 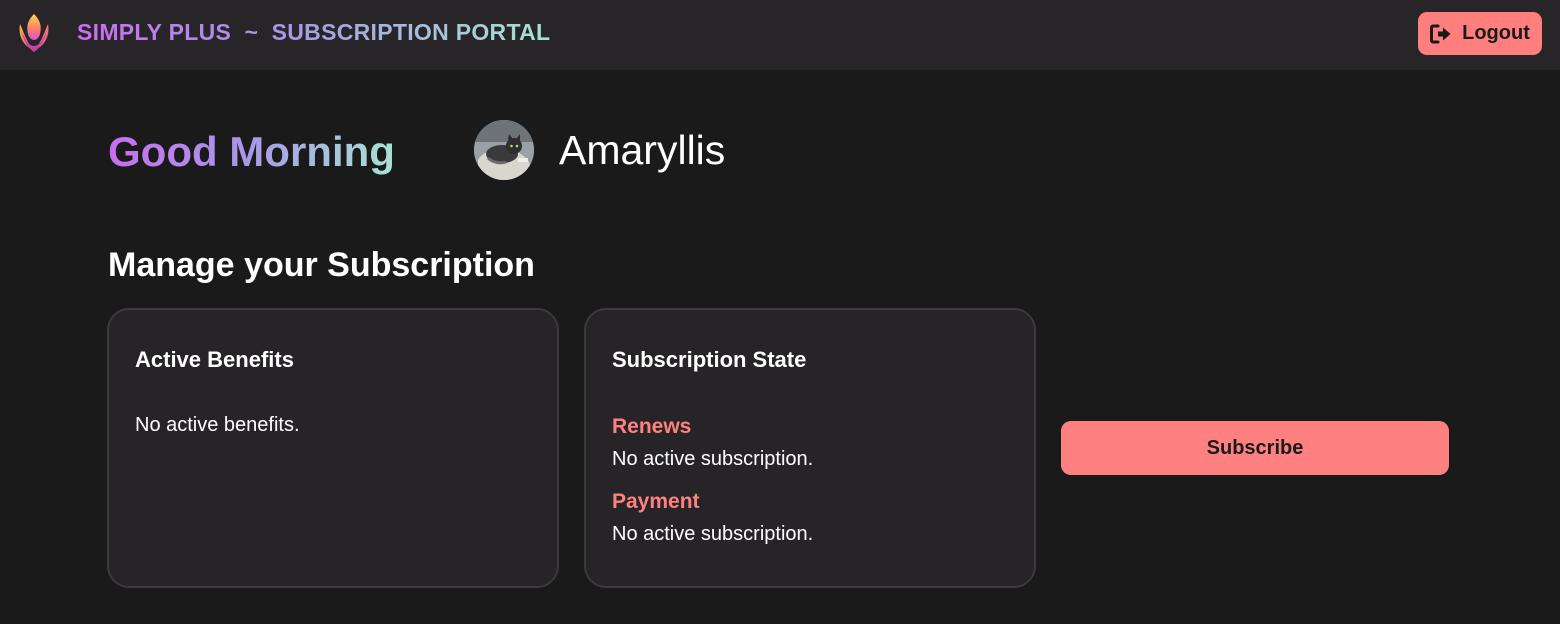 What do you see at coordinates (321, 265) in the screenshot?
I see `section-title: Manage your Subscription` at bounding box center [321, 265].